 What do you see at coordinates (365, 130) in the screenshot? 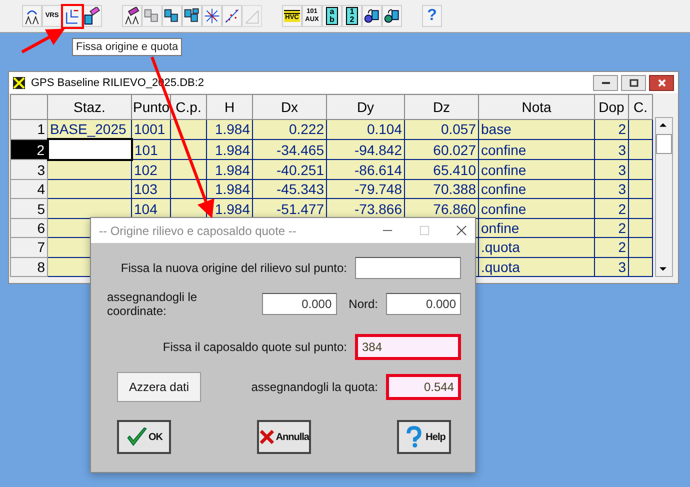
I see `table-cell: 0.104` at bounding box center [365, 130].